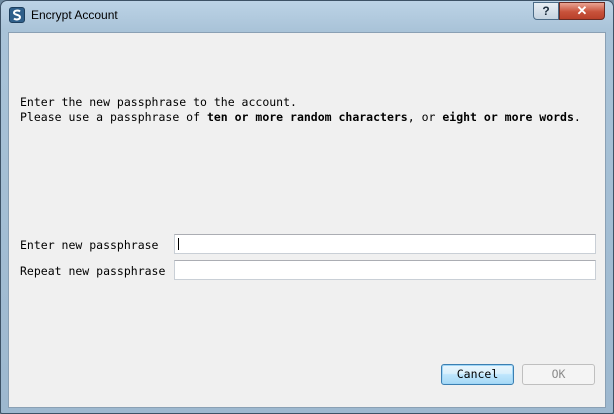  I want to click on instruction-emphasis-words: eight or more words, so click(508, 117).